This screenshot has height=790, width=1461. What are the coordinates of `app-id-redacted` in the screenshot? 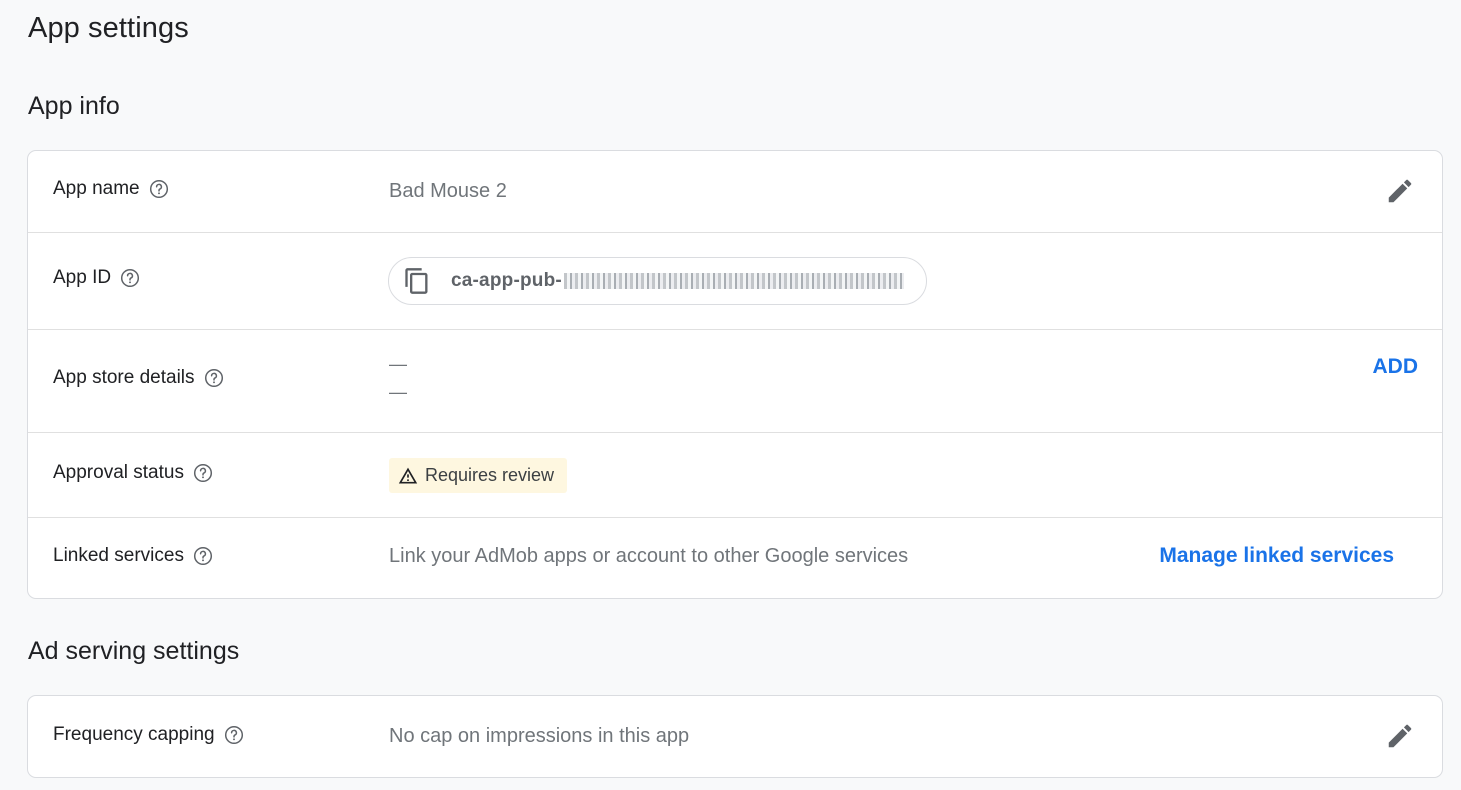 It's located at (733, 281).